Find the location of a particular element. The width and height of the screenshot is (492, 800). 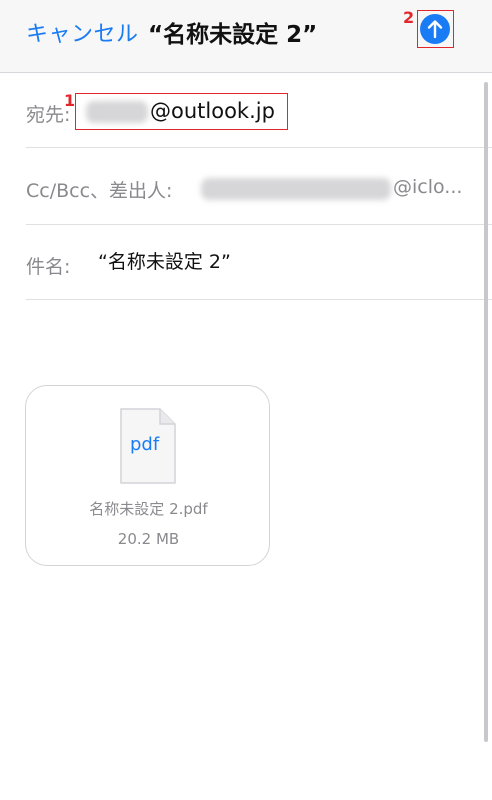

subject-row: 件名: “名称未設定 2” is located at coordinates (259, 262).